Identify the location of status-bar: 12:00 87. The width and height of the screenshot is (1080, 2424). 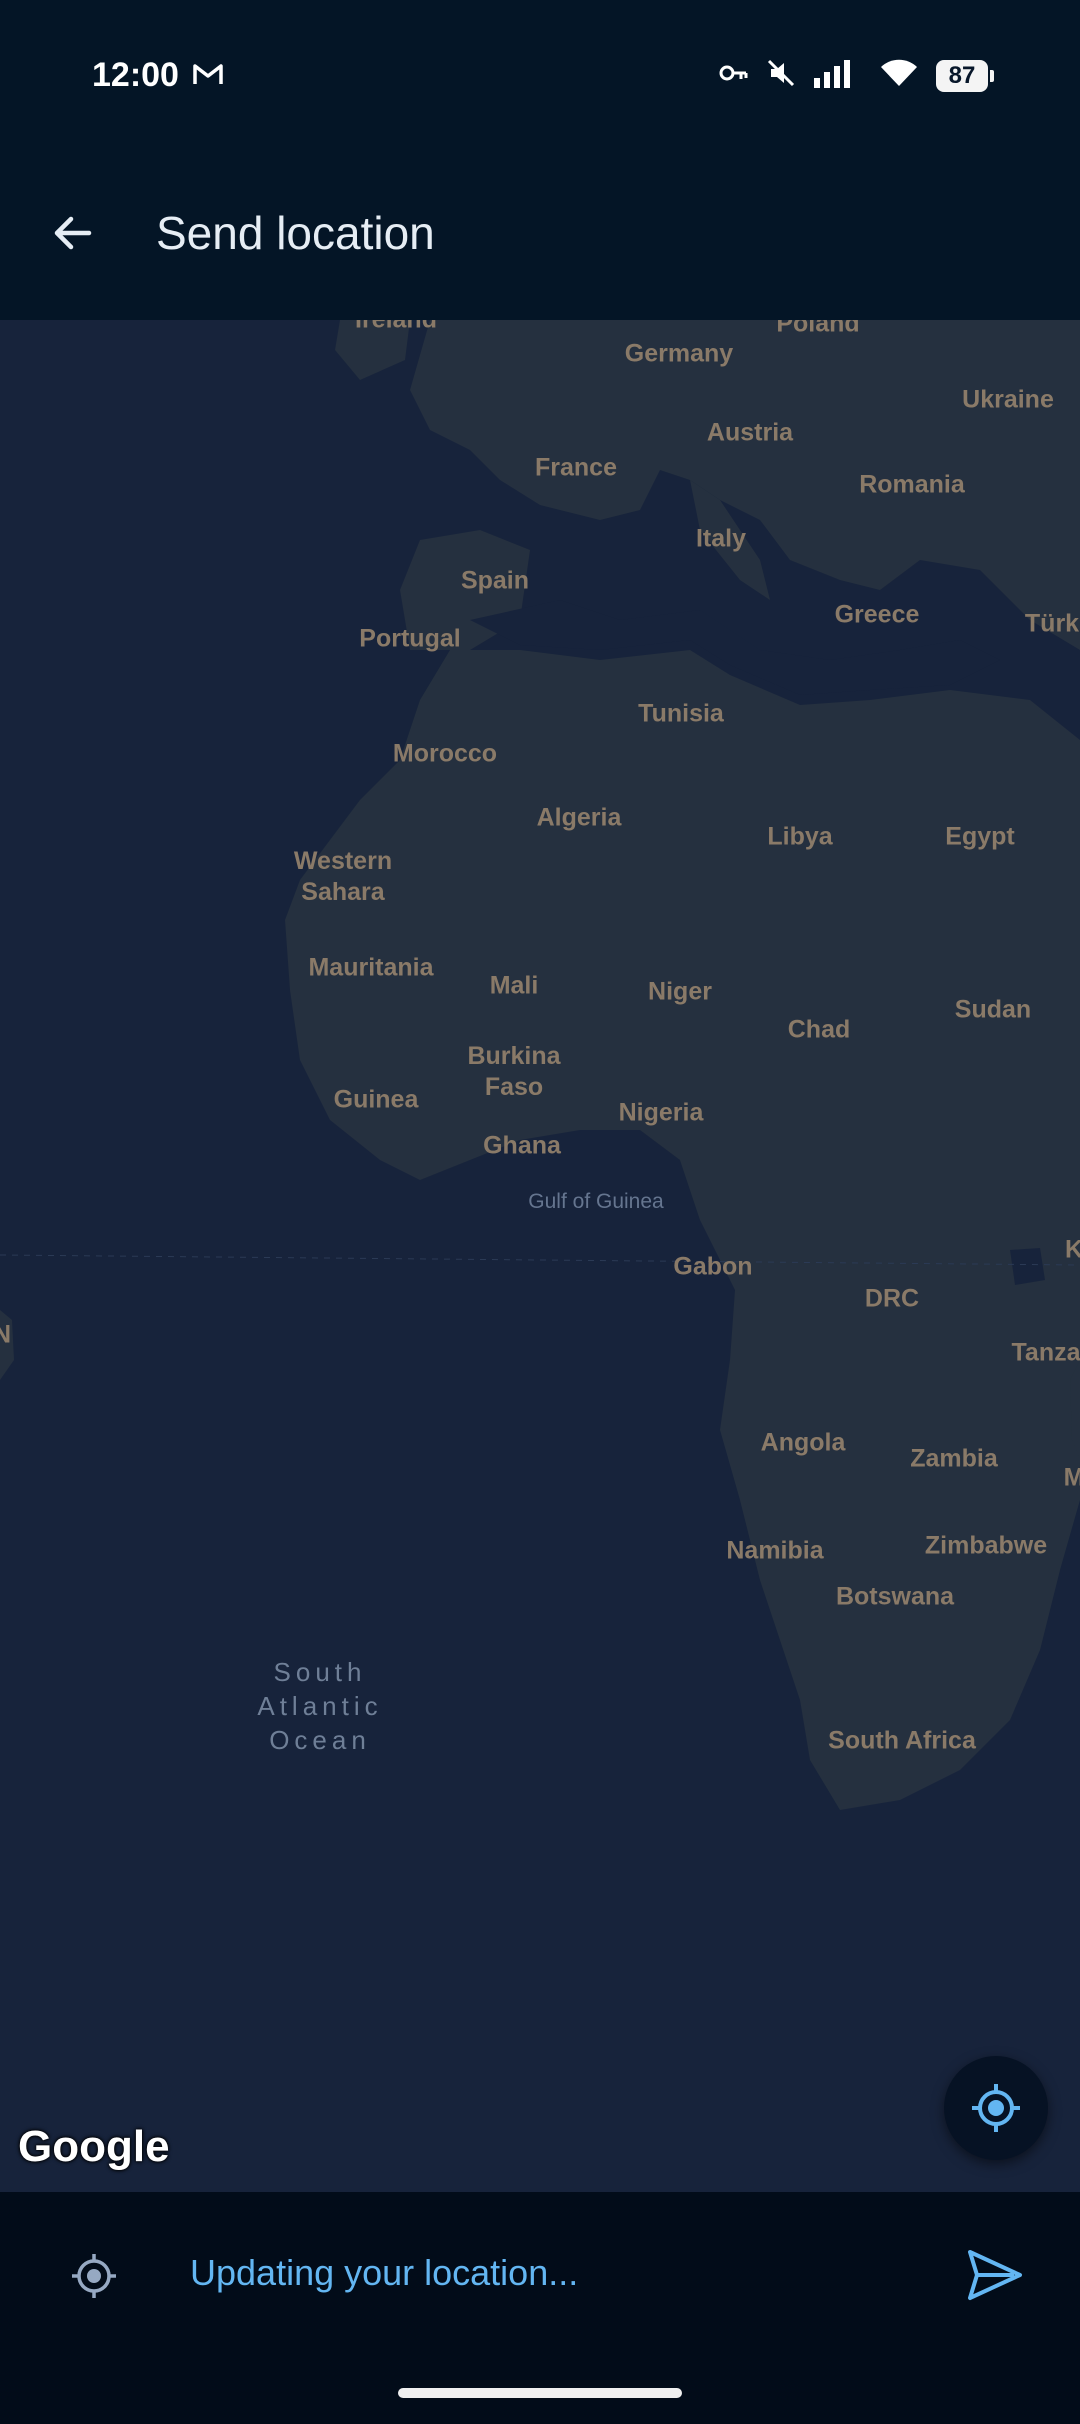
(540, 75).